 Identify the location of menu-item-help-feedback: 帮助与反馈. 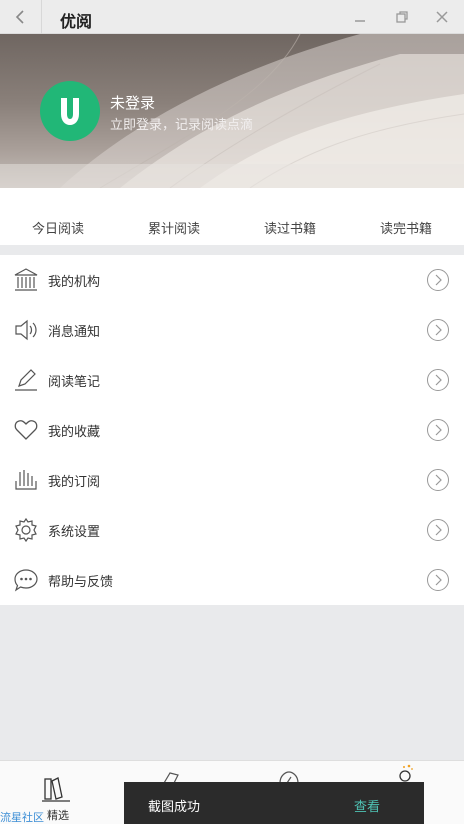
(232, 580).